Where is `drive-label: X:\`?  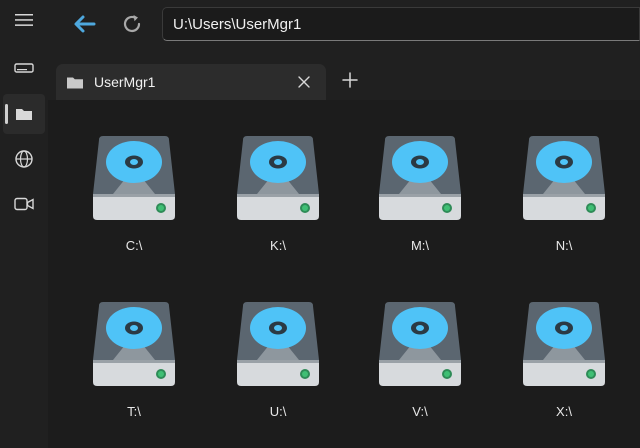 drive-label: X:\ is located at coordinates (564, 411).